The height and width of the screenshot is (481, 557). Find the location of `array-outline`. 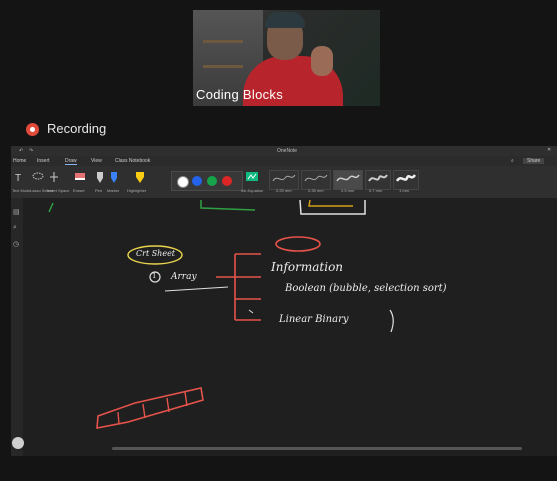

array-outline is located at coordinates (150, 408).